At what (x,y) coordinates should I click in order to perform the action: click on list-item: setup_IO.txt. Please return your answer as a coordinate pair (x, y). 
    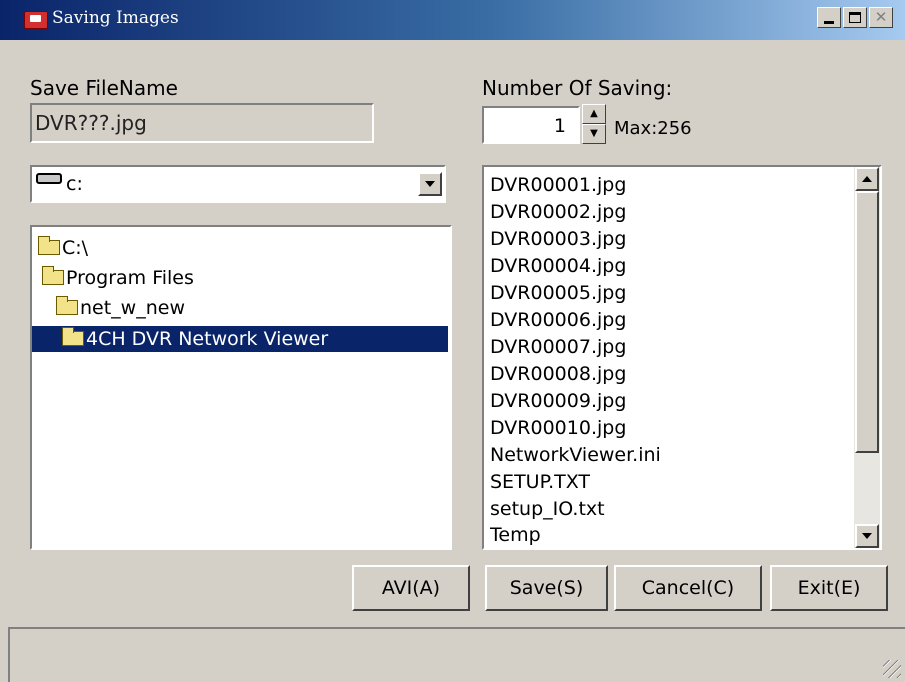
    Looking at the image, I should click on (547, 509).